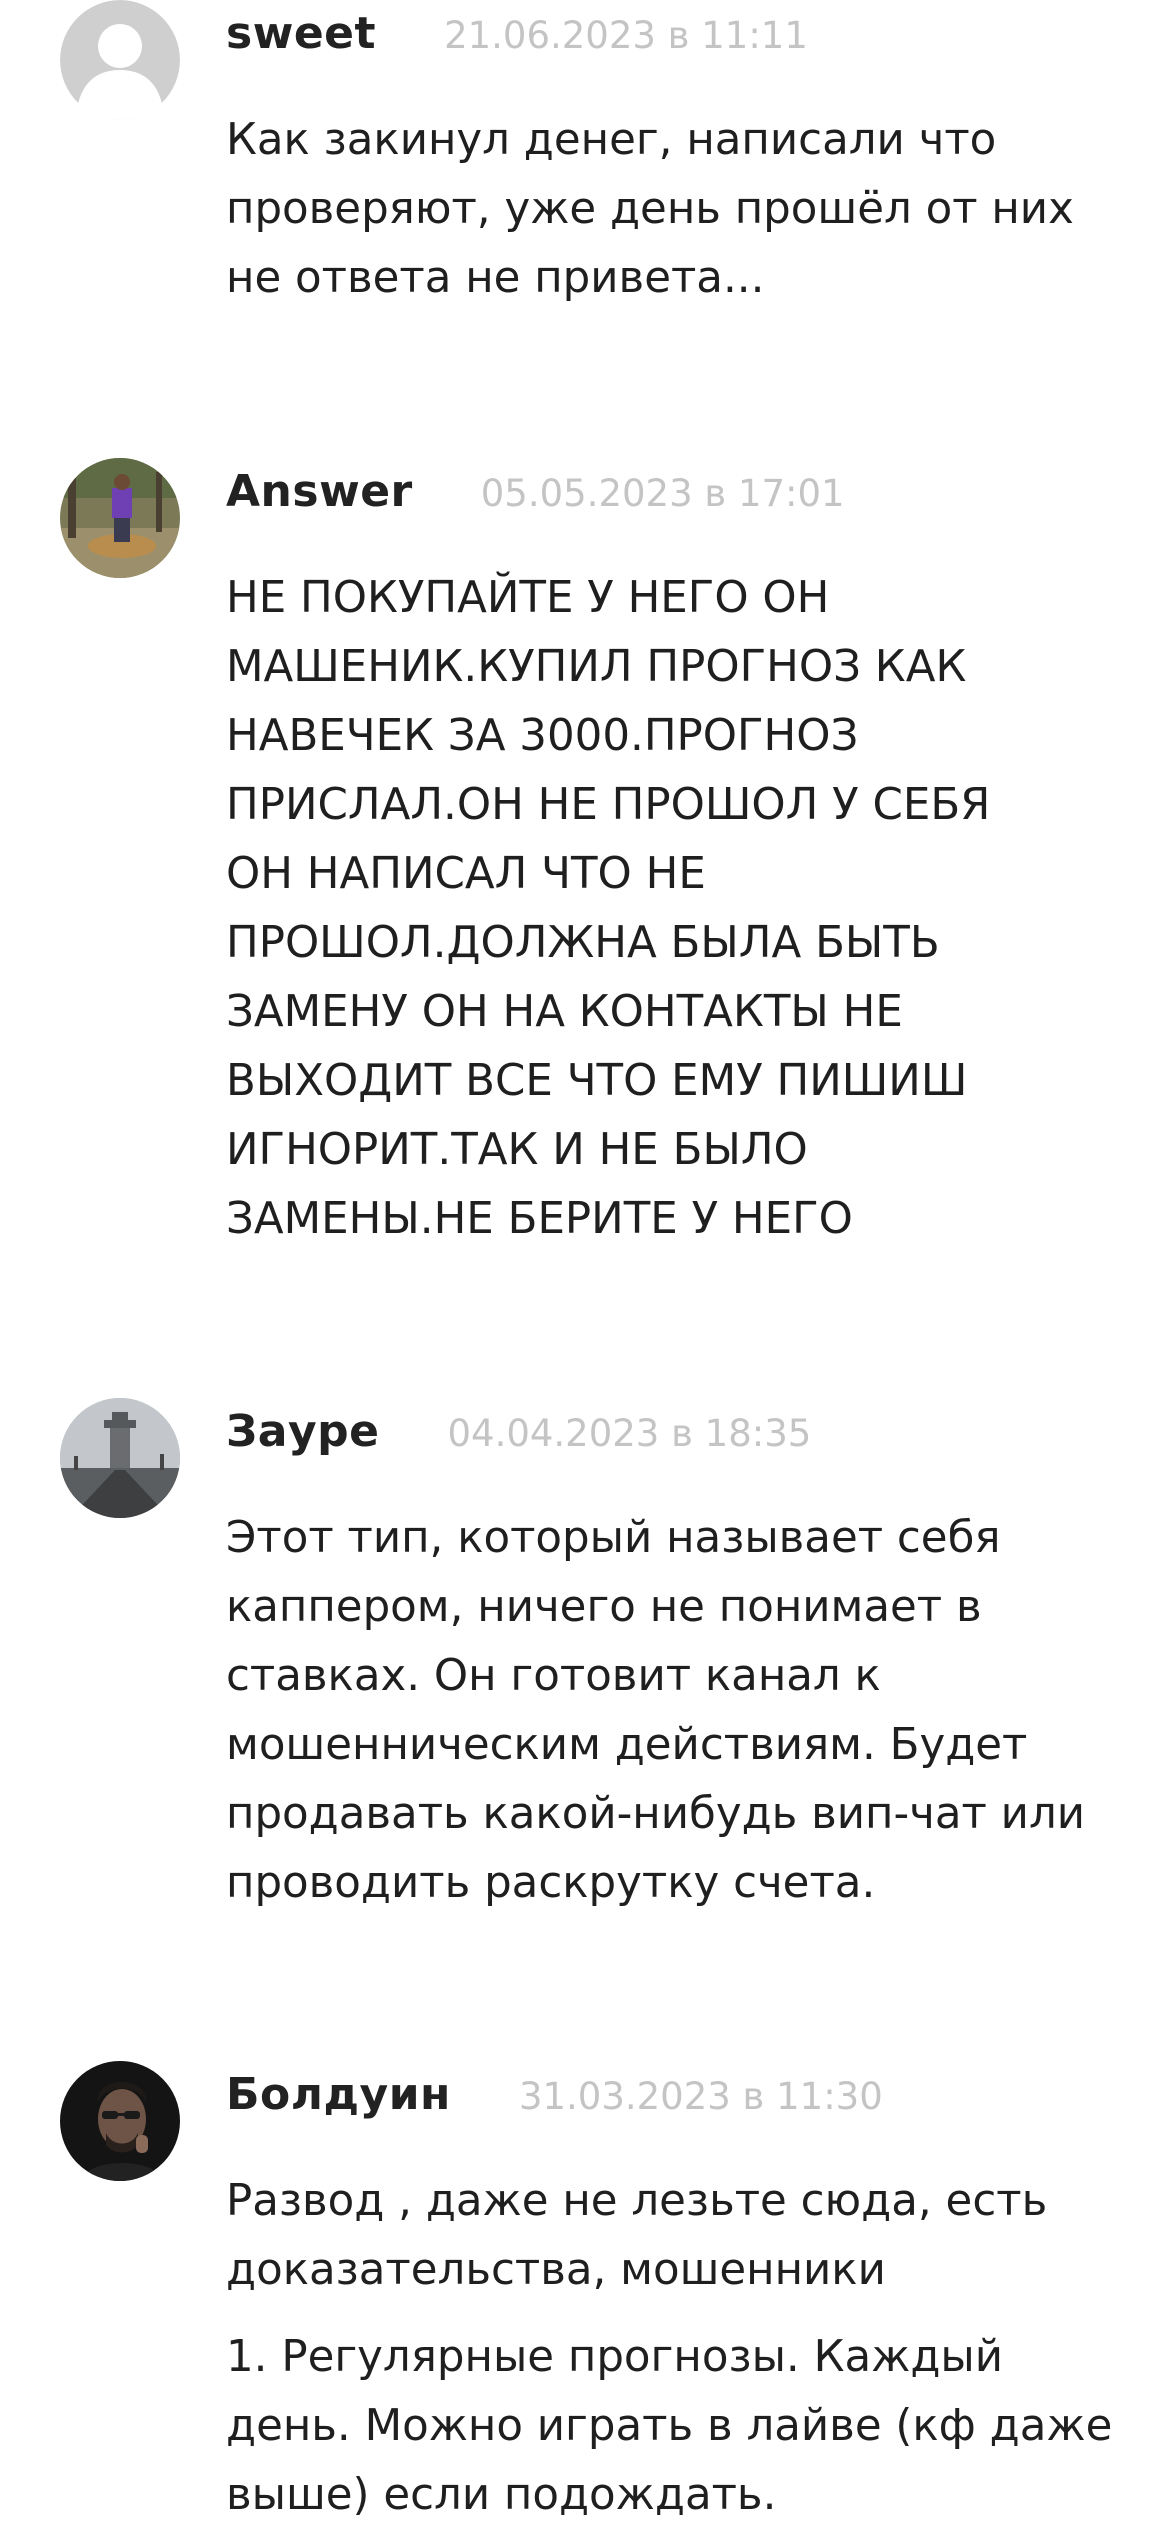 This screenshot has width=1170, height=2532. What do you see at coordinates (319, 491) in the screenshot?
I see `comment-author: Answer` at bounding box center [319, 491].